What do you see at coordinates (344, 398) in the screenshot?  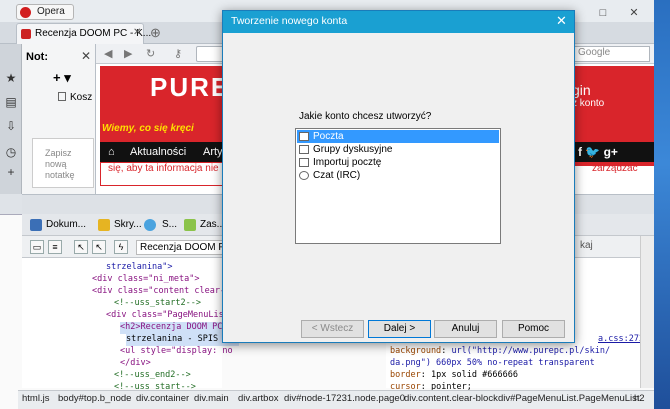 I see `crumb-item: div#node-17231.node.page0` at bounding box center [344, 398].